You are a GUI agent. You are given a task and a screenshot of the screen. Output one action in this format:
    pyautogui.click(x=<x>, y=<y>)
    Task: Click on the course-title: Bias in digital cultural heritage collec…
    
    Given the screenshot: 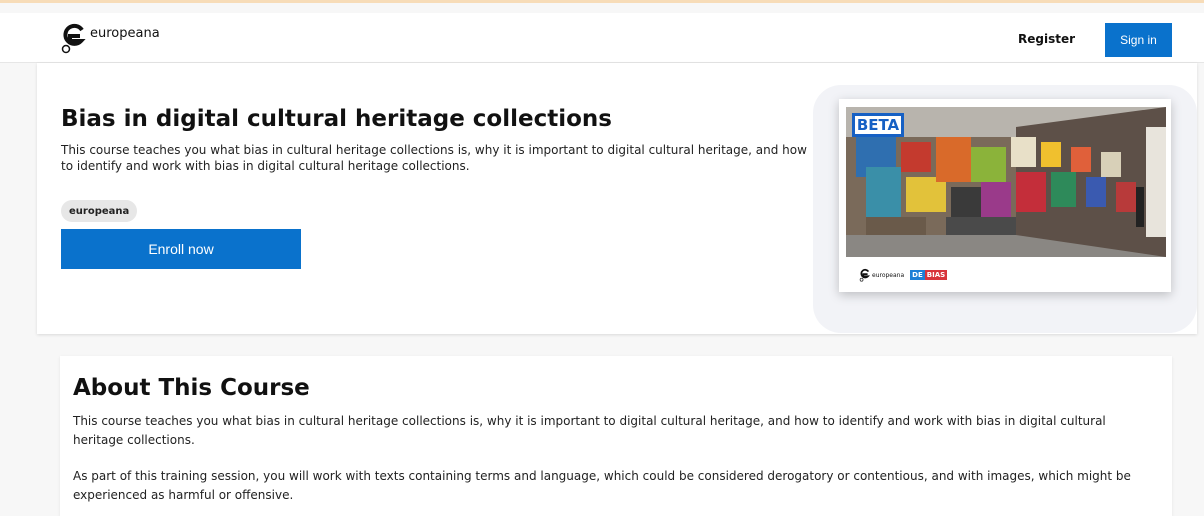 What is the action you would take?
    pyautogui.click(x=336, y=119)
    